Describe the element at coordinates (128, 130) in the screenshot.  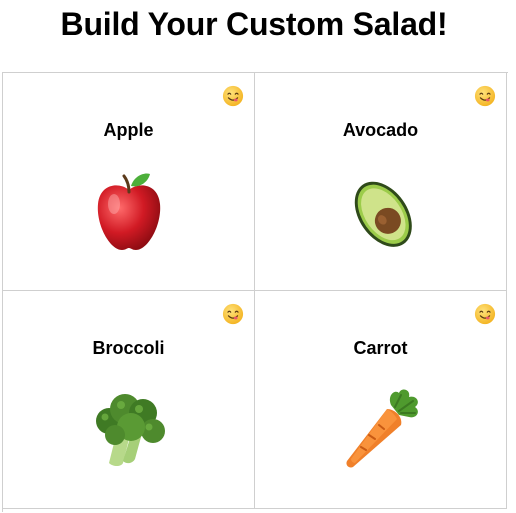
I see `ingredient-name: Apple` at that location.